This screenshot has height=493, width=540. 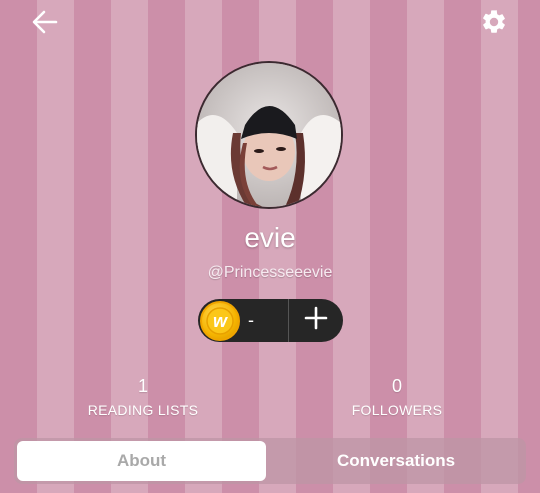 What do you see at coordinates (141, 461) in the screenshot?
I see `tab-about: About` at bounding box center [141, 461].